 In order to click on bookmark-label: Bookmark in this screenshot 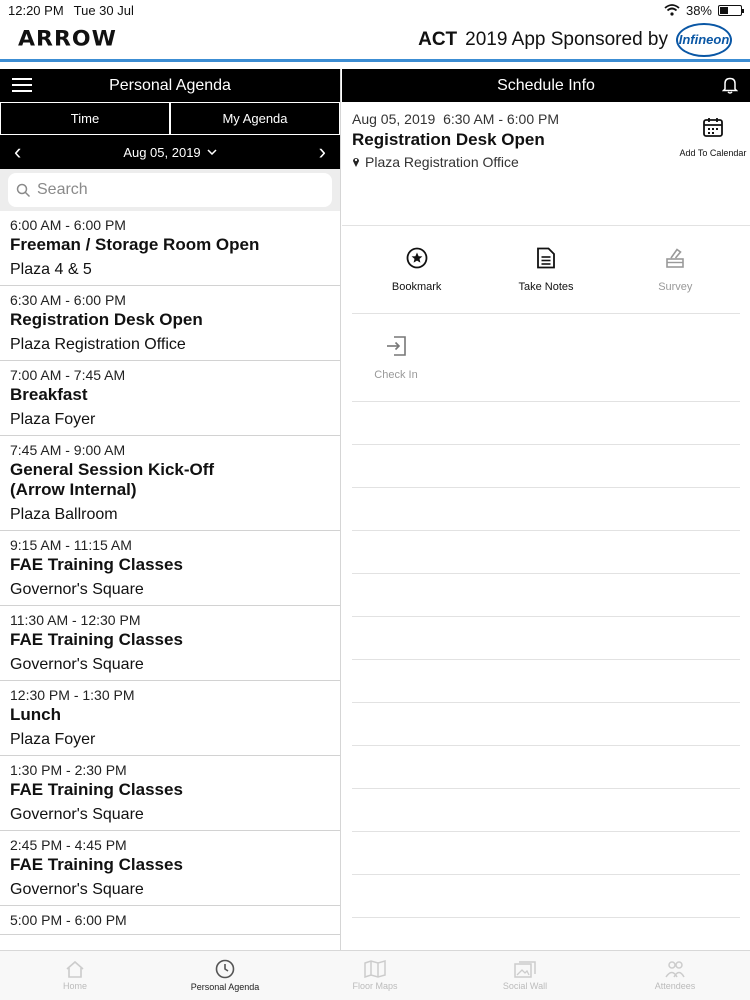, I will do `click(416, 286)`.